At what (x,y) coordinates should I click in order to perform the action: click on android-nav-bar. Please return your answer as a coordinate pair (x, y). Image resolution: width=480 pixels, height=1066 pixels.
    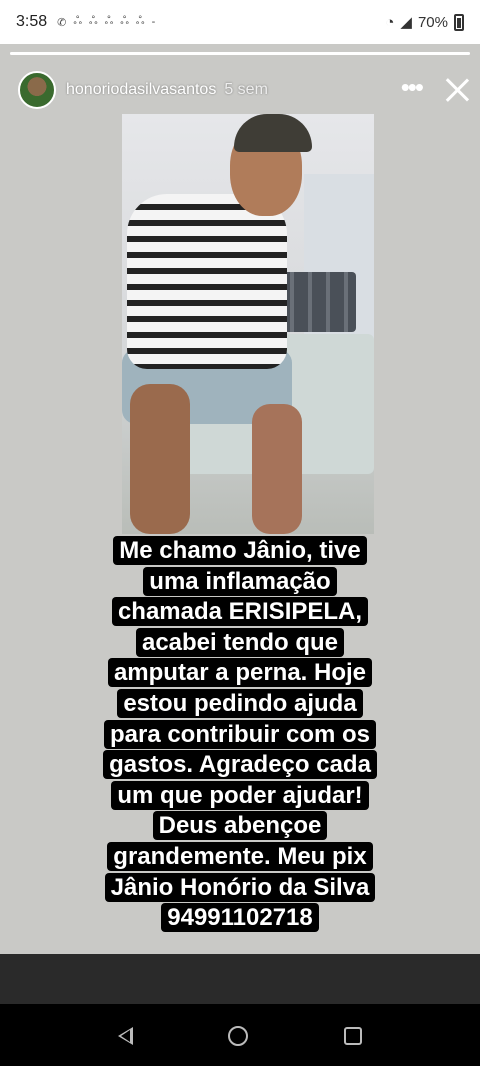
    Looking at the image, I should click on (240, 1036).